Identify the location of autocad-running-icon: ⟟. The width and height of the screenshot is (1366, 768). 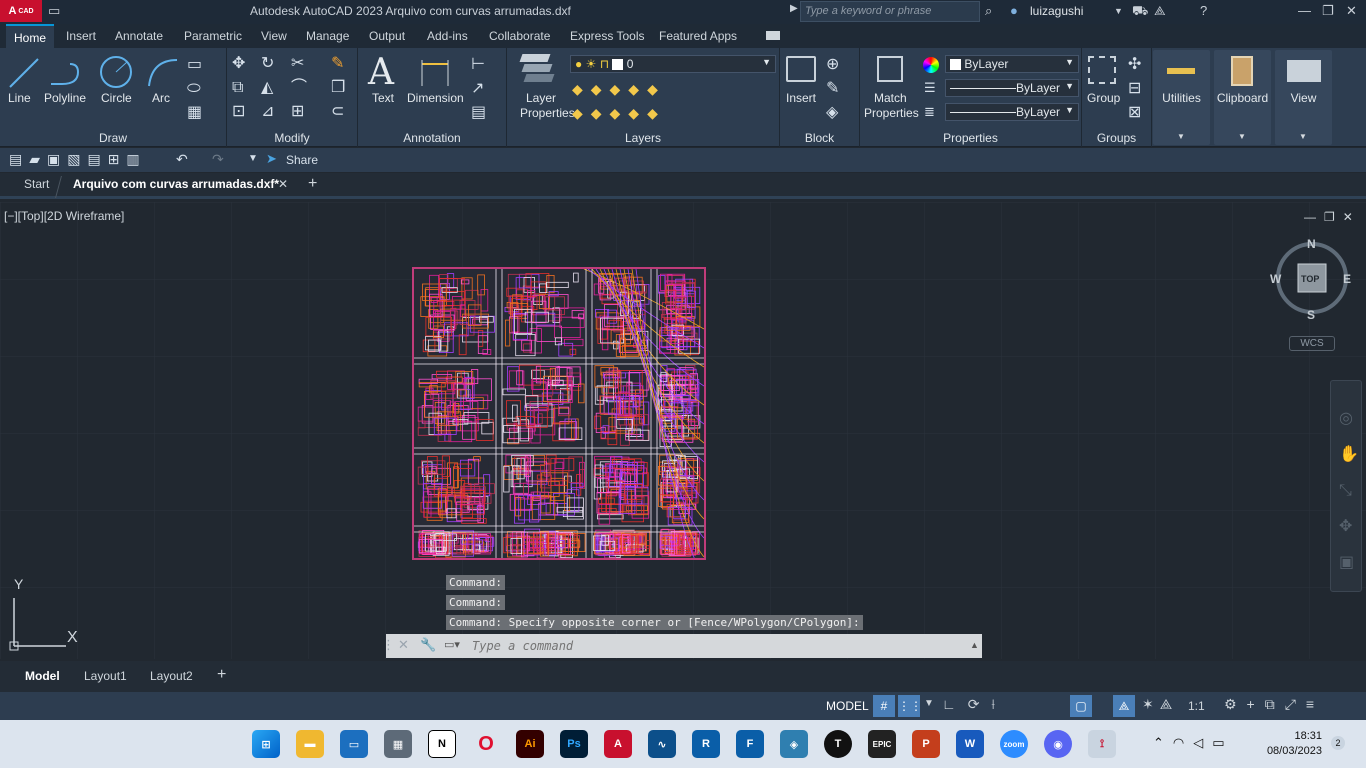
(1102, 744).